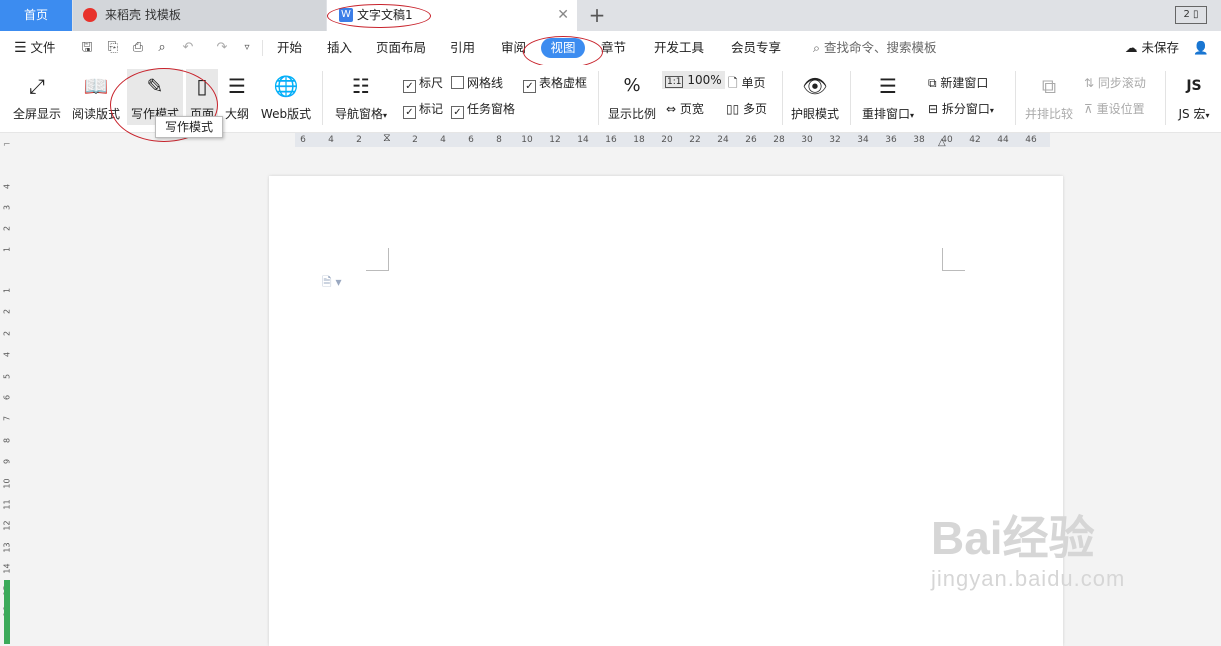 This screenshot has width=1221, height=646. I want to click on ratio-icon: 1:1, so click(674, 82).